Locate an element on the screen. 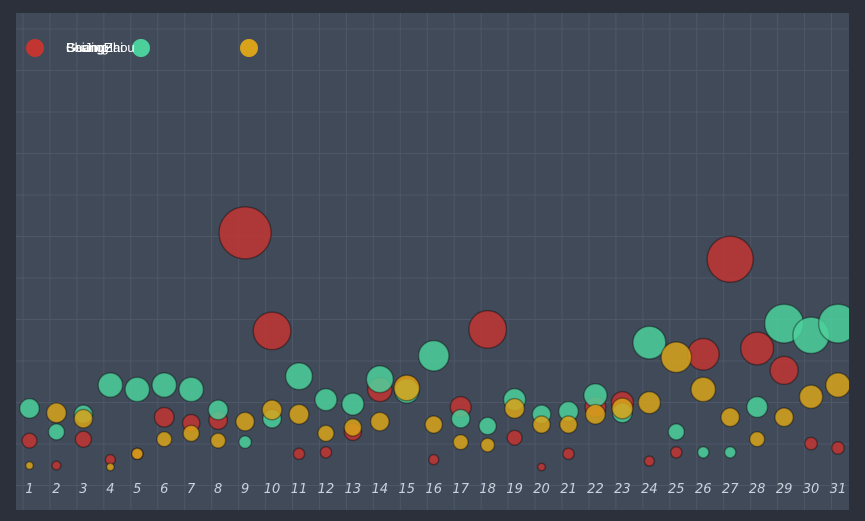 The image size is (865, 521). x-tick-label: 11 is located at coordinates (299, 489).